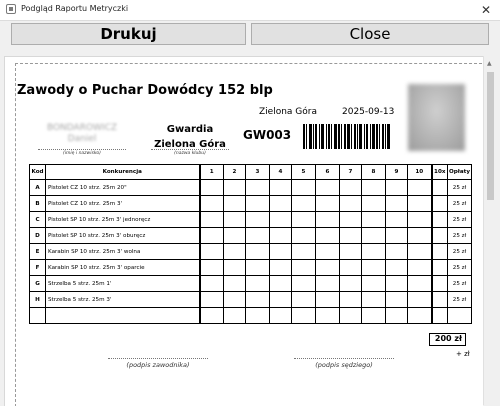  I want to click on print-button: Drukuj, so click(128, 34).